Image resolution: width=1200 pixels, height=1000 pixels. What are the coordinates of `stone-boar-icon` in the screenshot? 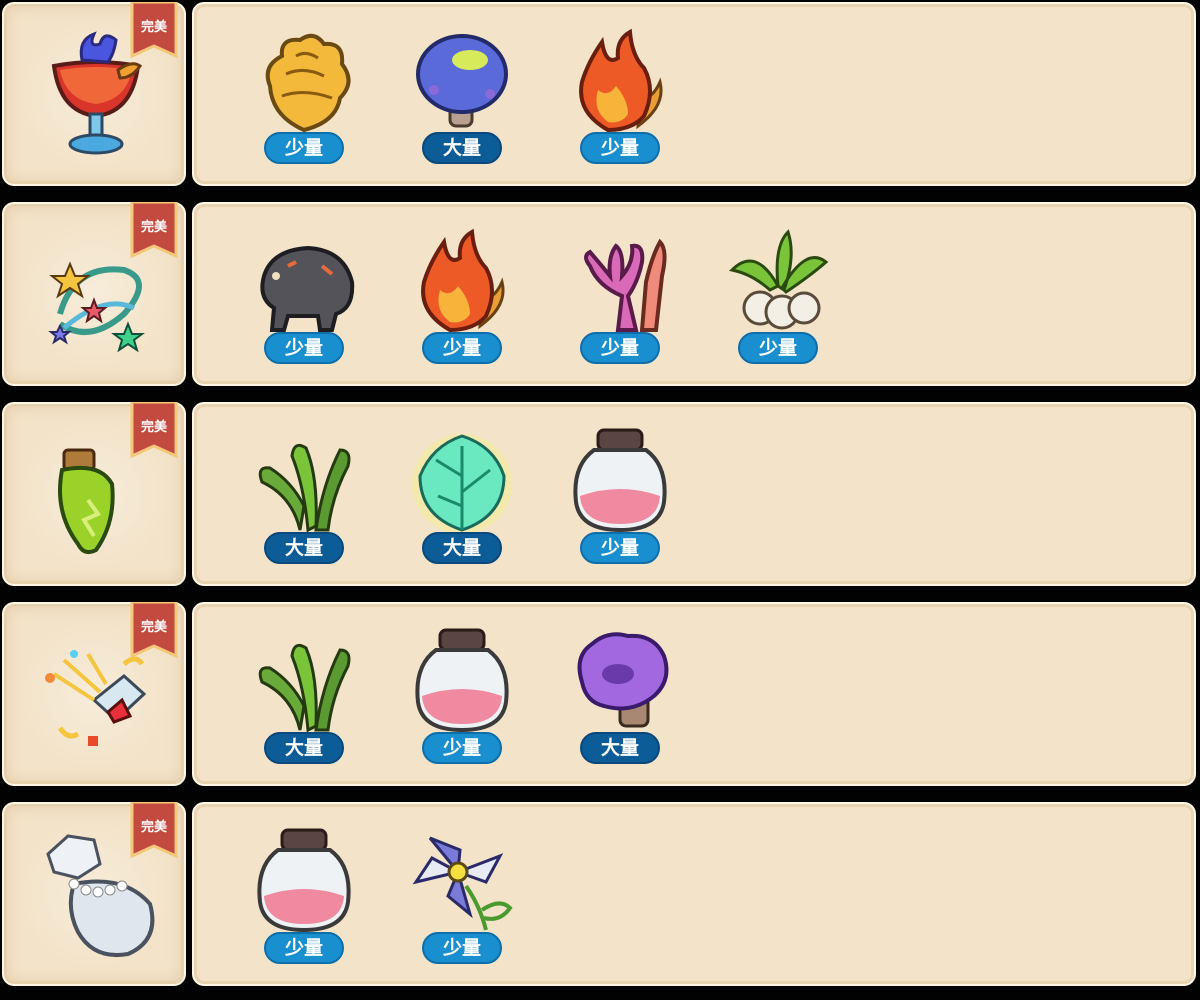 It's located at (307, 288).